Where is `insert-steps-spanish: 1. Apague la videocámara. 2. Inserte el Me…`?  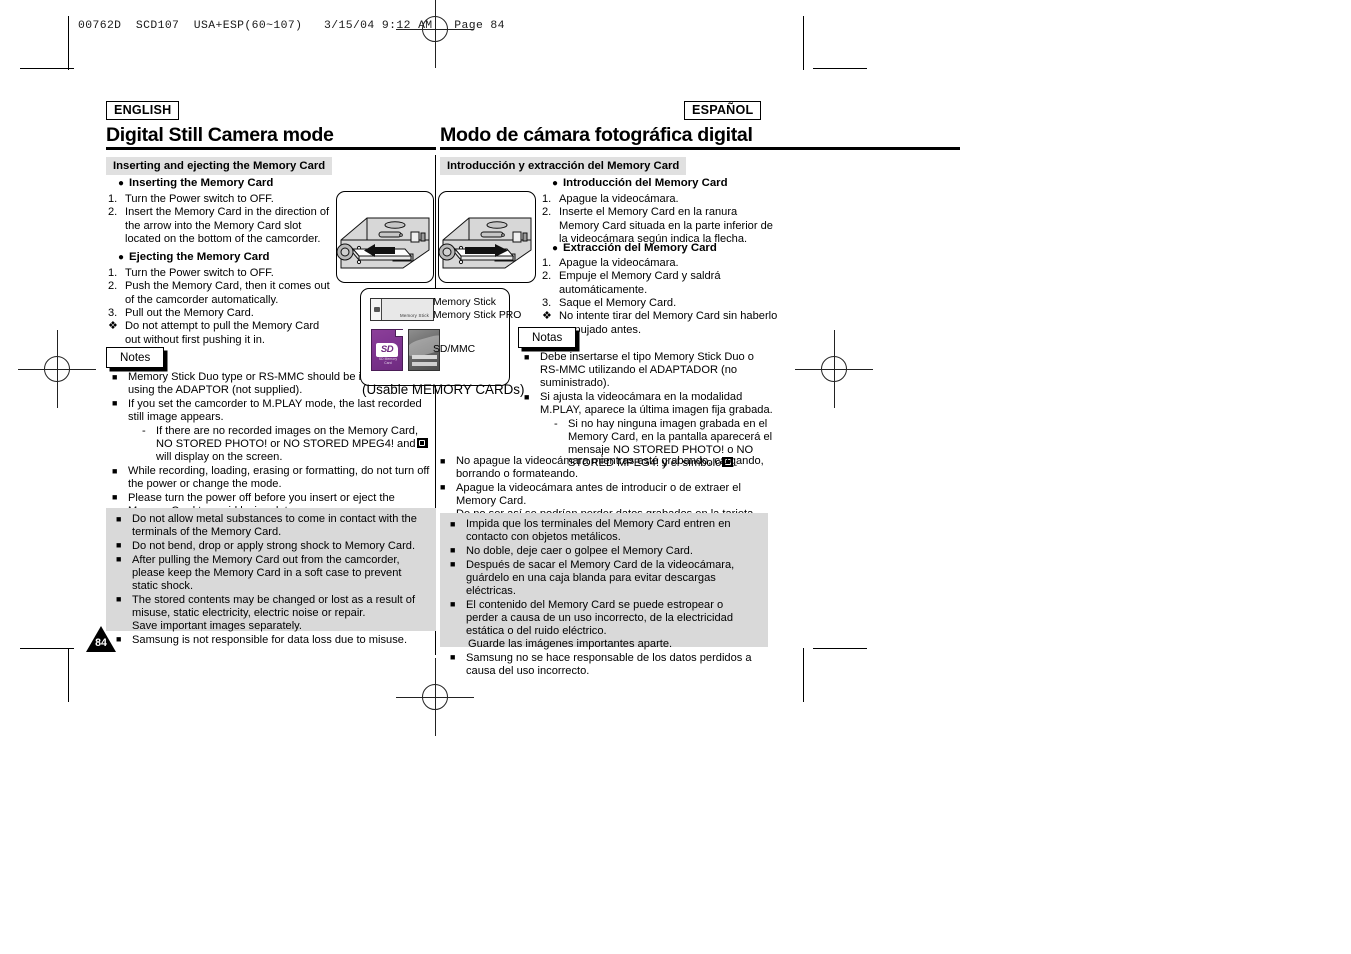 insert-steps-spanish: 1. Apague la videocámara. 2. Inserte el Me… is located at coordinates (657, 219).